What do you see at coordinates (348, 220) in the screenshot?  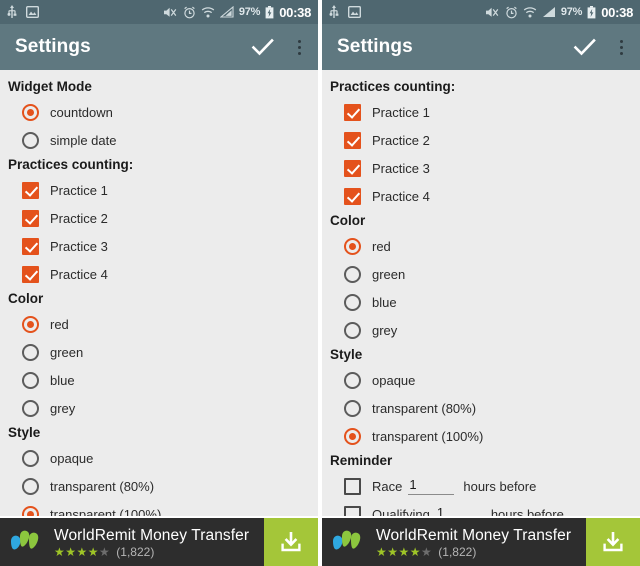 I see `section-heading-color: Color` at bounding box center [348, 220].